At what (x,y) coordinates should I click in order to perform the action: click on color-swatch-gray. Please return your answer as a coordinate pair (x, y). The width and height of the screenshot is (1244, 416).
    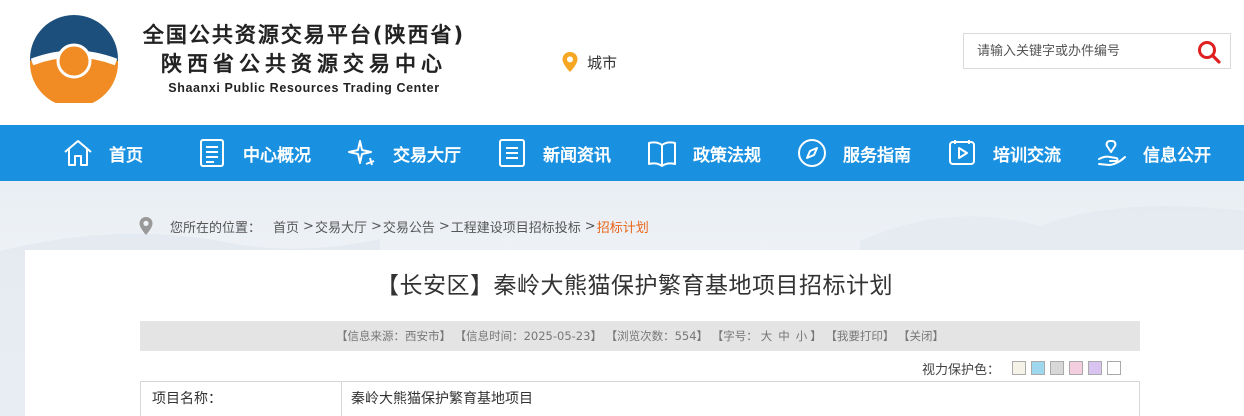
    Looking at the image, I should click on (1057, 368).